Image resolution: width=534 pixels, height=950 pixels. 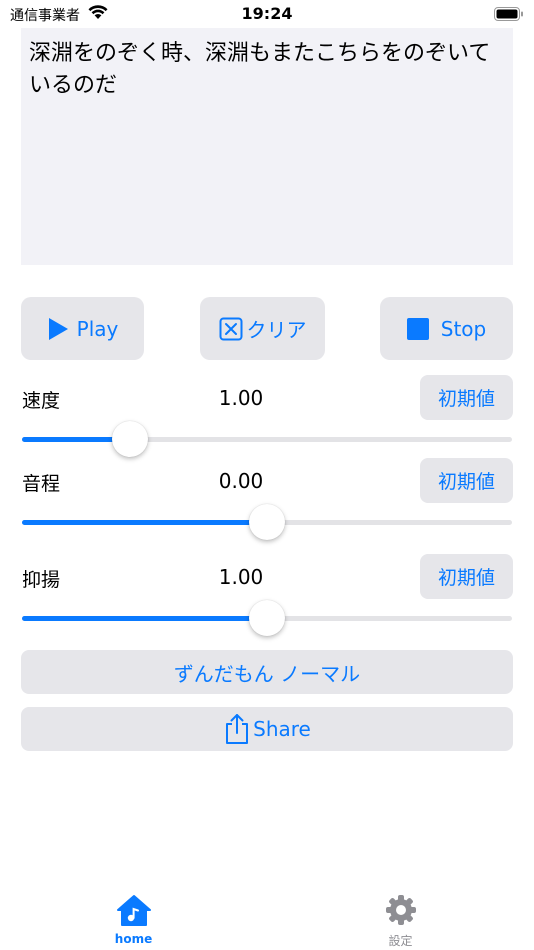 I want to click on share-label: Share, so click(x=282, y=729).